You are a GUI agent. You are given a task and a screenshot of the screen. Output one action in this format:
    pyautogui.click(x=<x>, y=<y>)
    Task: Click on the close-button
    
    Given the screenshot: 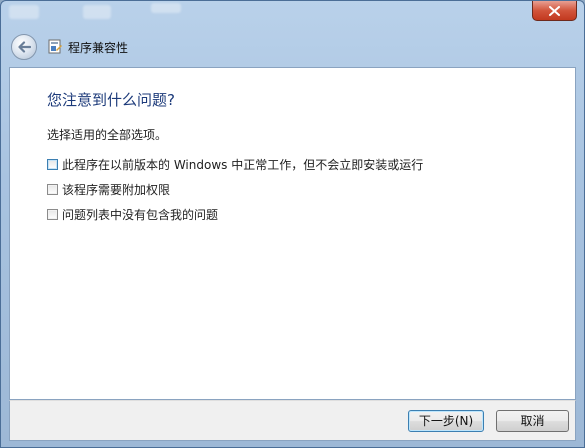 What is the action you would take?
    pyautogui.click(x=554, y=11)
    